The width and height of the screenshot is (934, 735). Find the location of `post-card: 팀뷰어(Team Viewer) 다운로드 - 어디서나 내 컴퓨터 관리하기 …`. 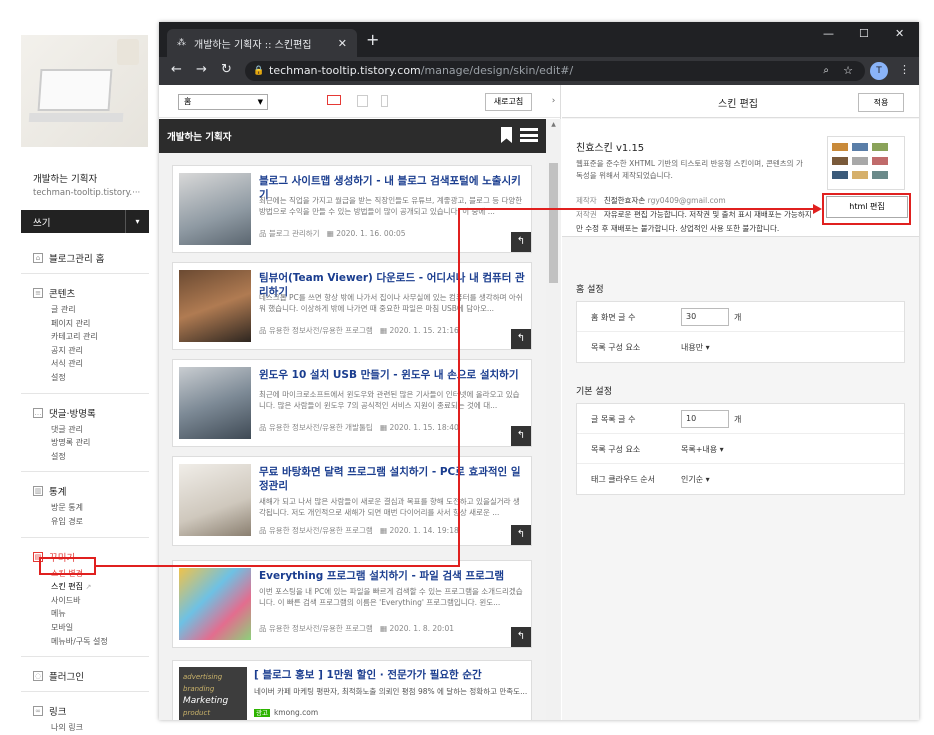

post-card: 팀뷰어(Team Viewer) 다운로드 - 어디서나 내 컴퓨터 관리하기 … is located at coordinates (352, 306).